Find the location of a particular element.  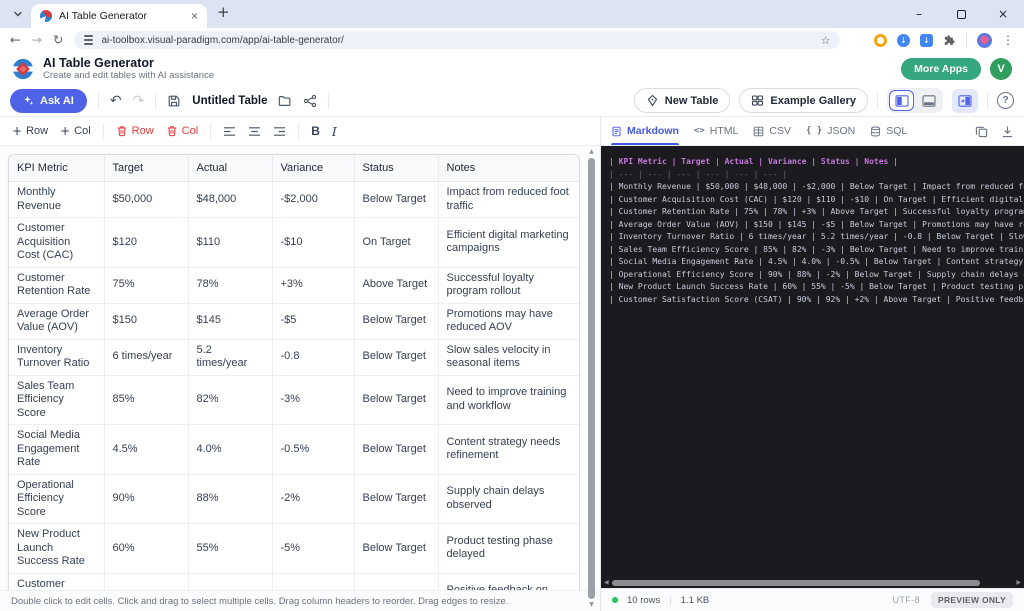

delete-row-button: Row is located at coordinates (135, 131).